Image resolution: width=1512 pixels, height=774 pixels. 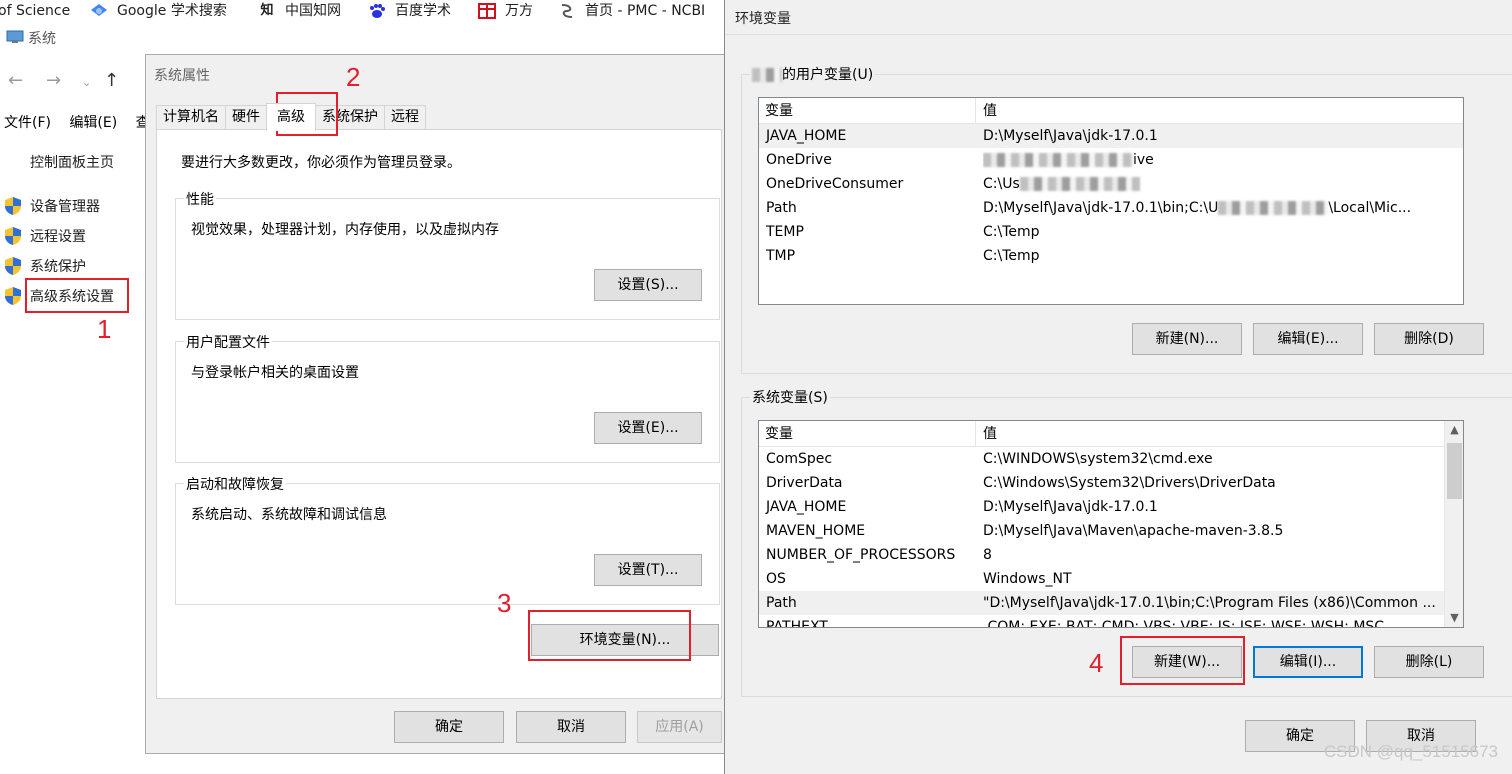 I want to click on list-item: NUMBER_OF_PROCESSORS 8, so click(x=1111, y=555).